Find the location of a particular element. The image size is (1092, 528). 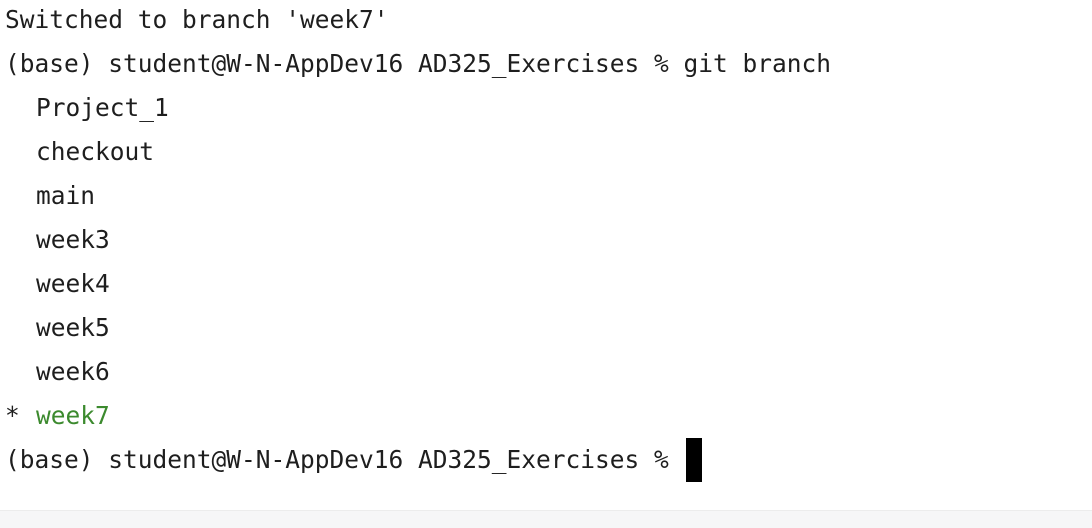

branch-list-item: week5 is located at coordinates (57, 328).